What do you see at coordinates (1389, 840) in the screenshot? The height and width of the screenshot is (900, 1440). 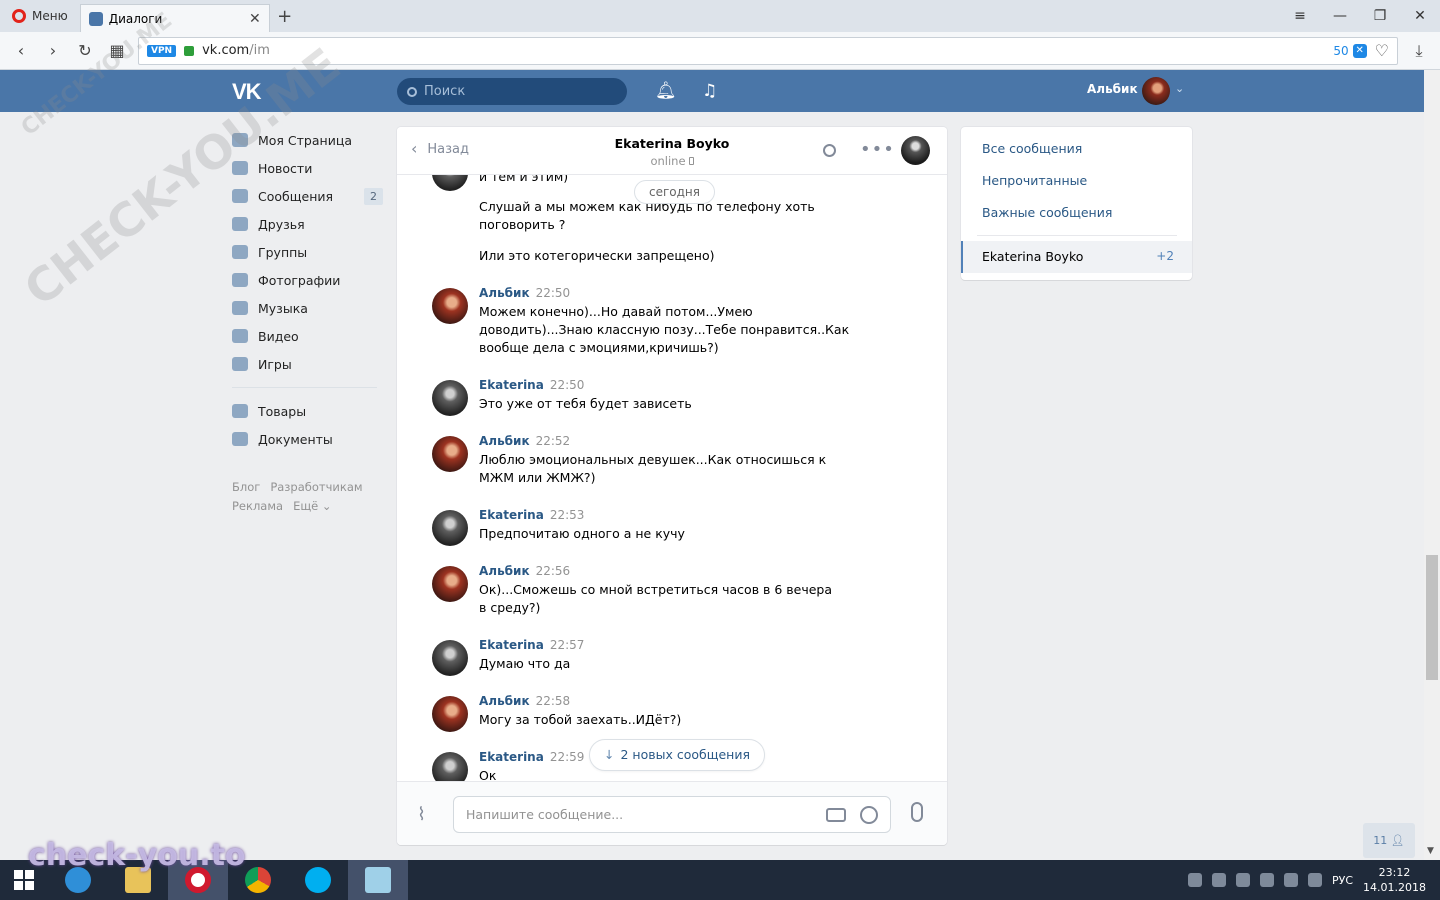 I see `online-friends-button: 11 👤︎` at bounding box center [1389, 840].